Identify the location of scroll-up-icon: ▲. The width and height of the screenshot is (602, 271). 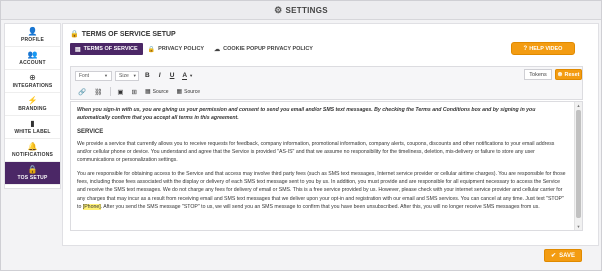
(578, 105).